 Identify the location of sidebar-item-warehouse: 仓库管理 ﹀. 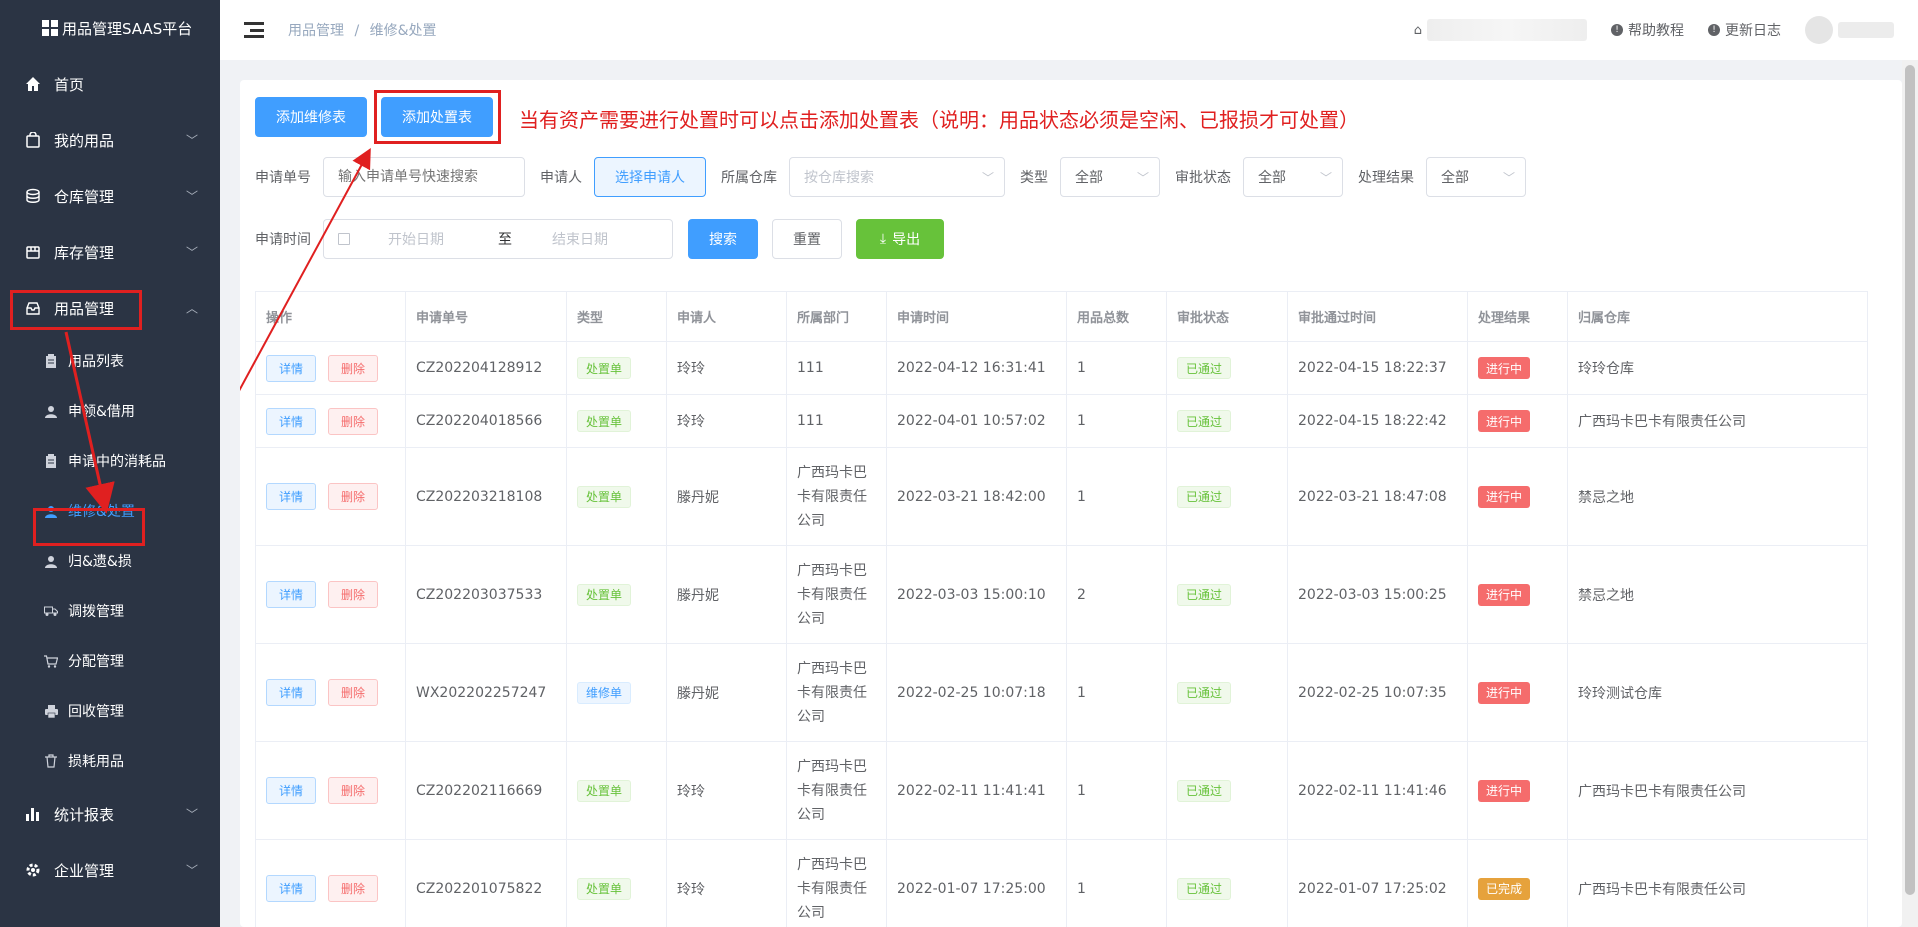
(110, 196).